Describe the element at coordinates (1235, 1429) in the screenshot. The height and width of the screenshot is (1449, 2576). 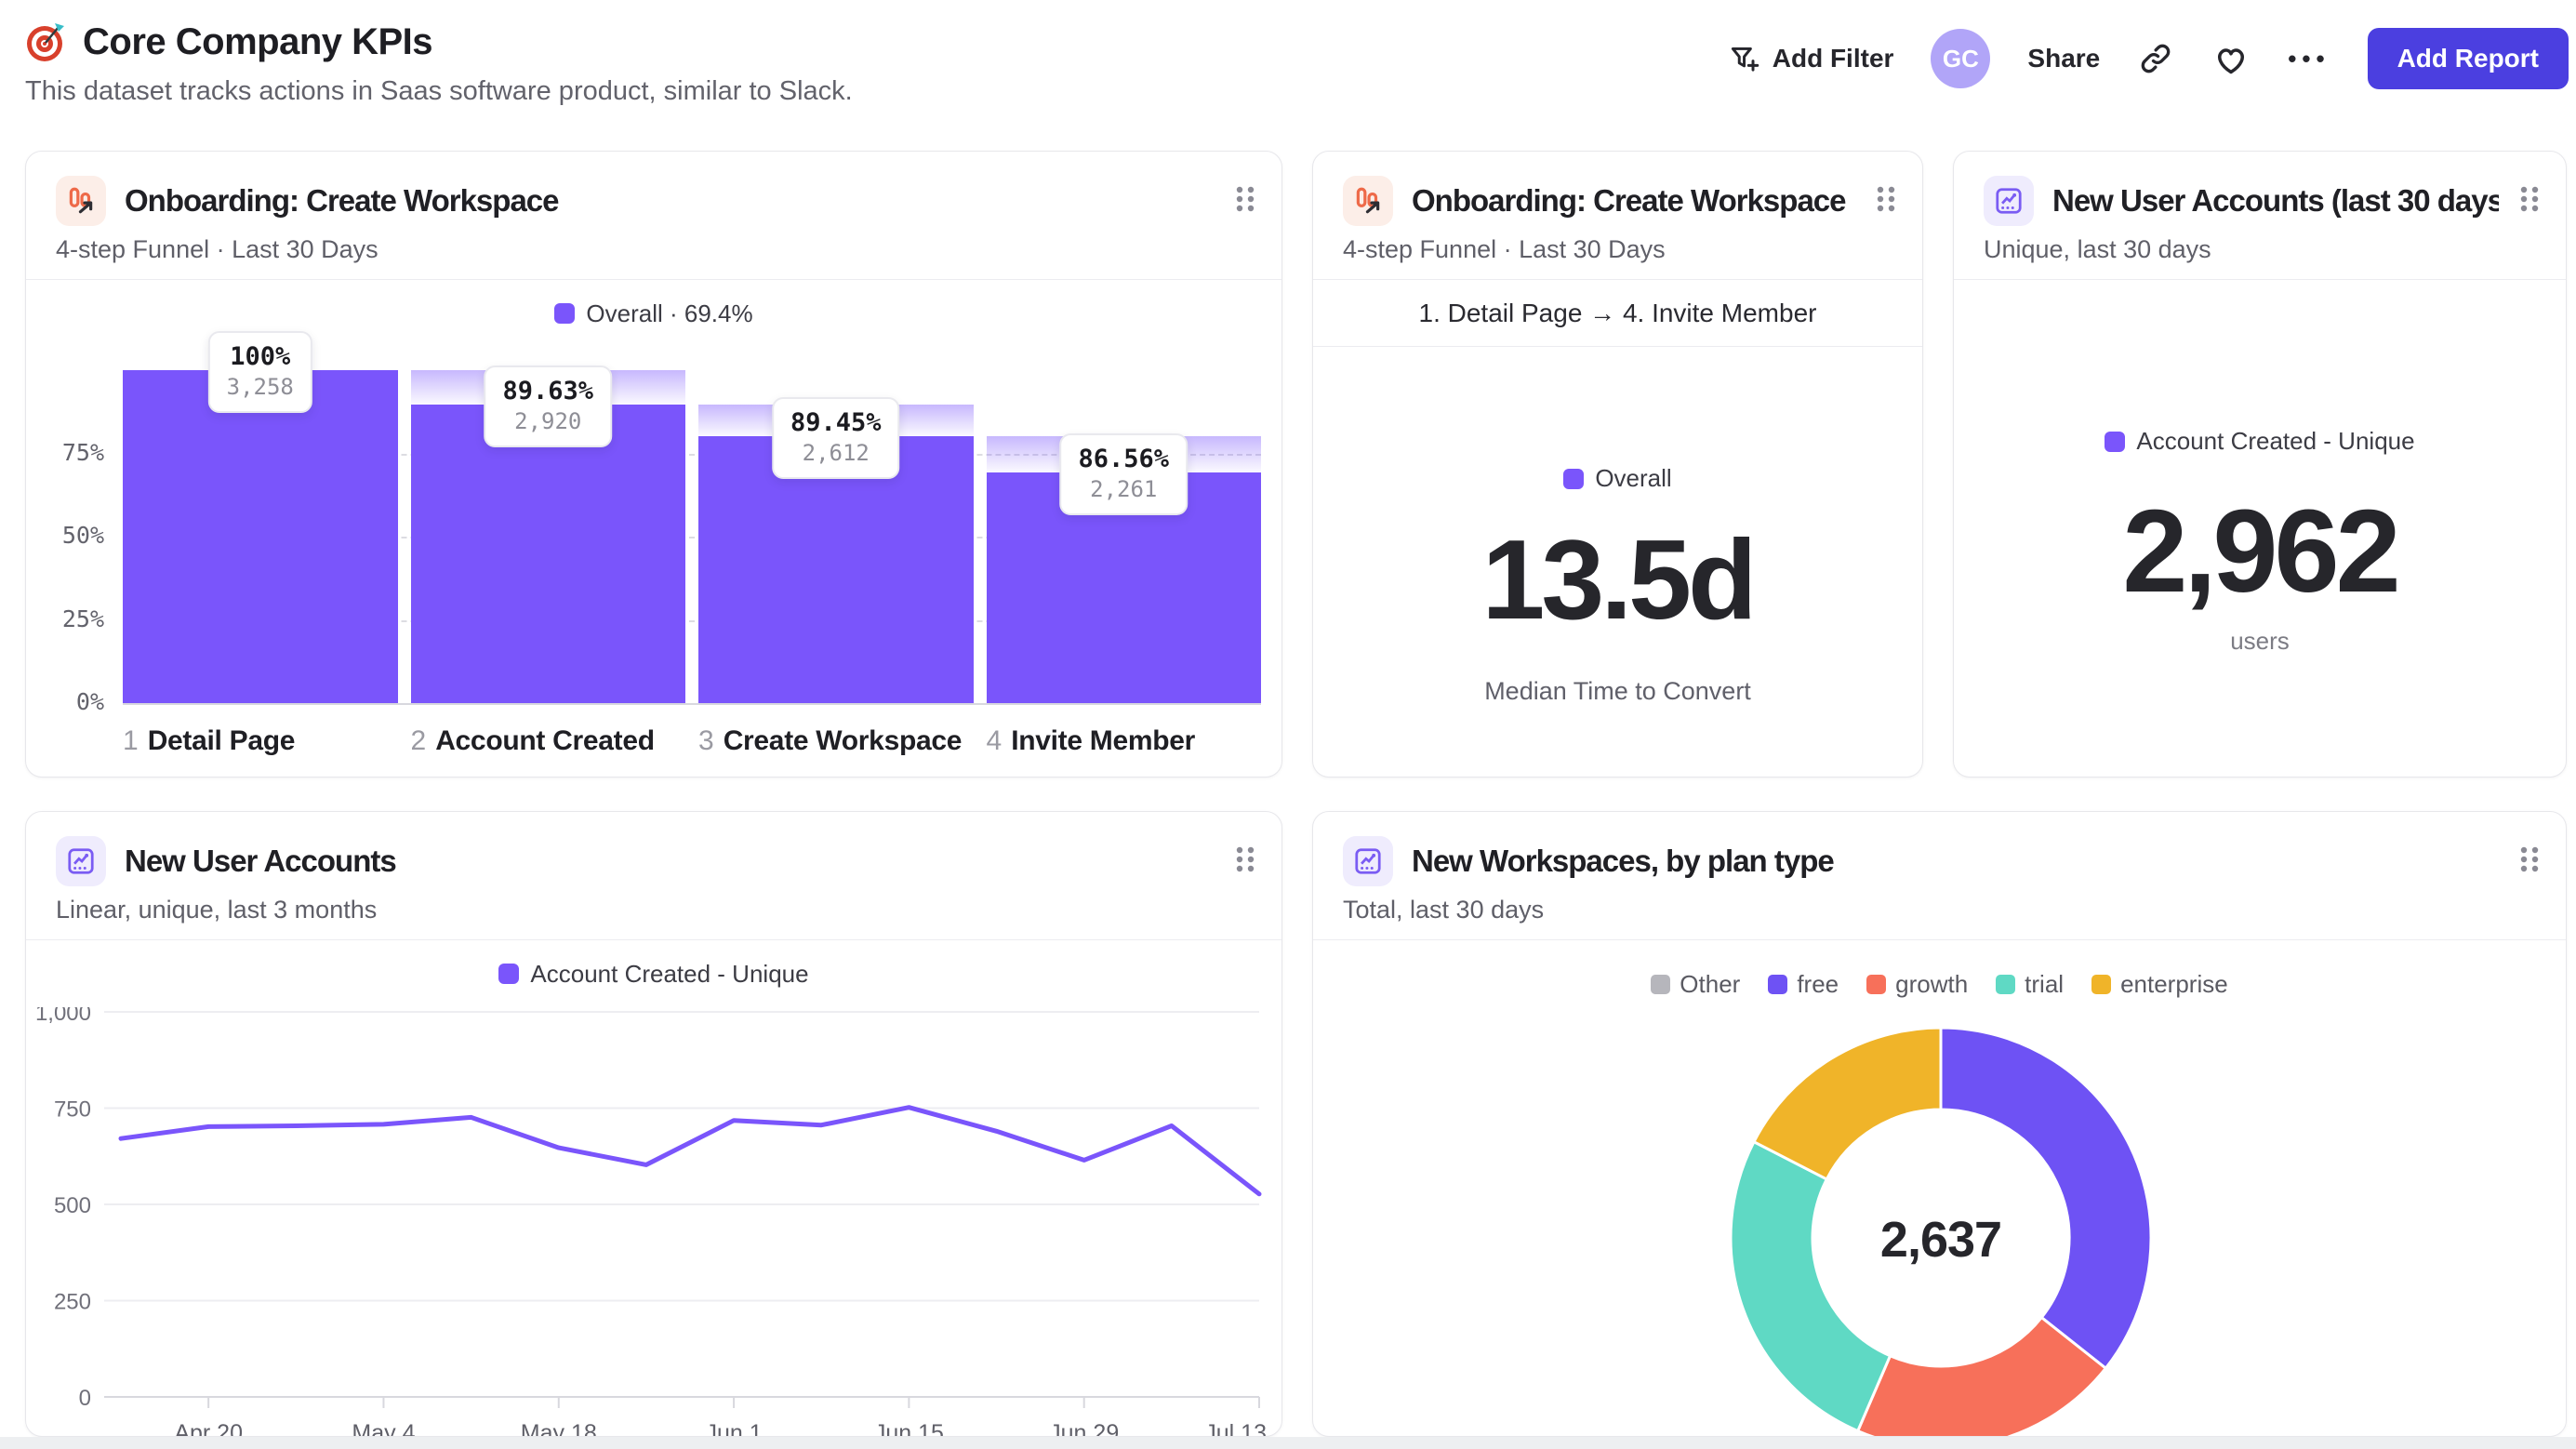
I see `line-x-tick: Jul 13` at that location.